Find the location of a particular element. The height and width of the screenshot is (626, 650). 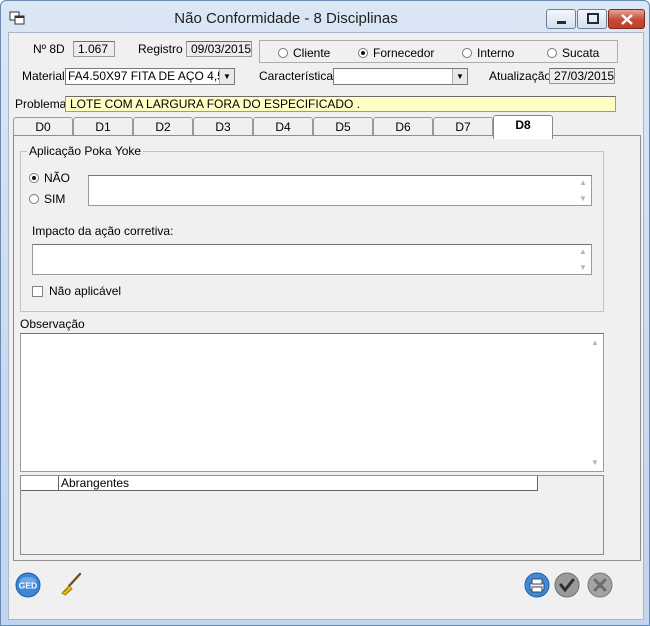

cancel-icon is located at coordinates (600, 585).